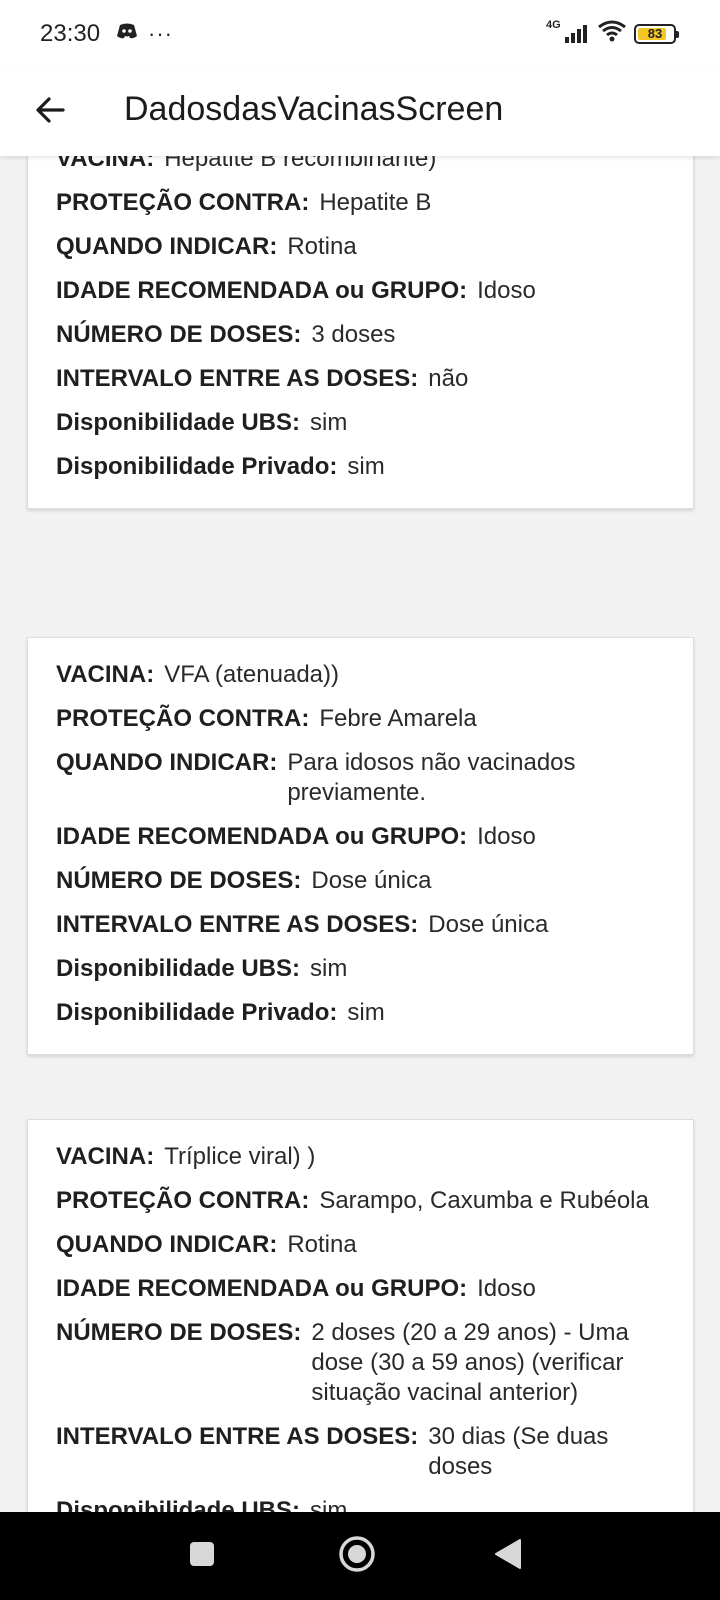 This screenshot has height=1600, width=720. I want to click on cell-signal-icon: 4G, so click(568, 32).